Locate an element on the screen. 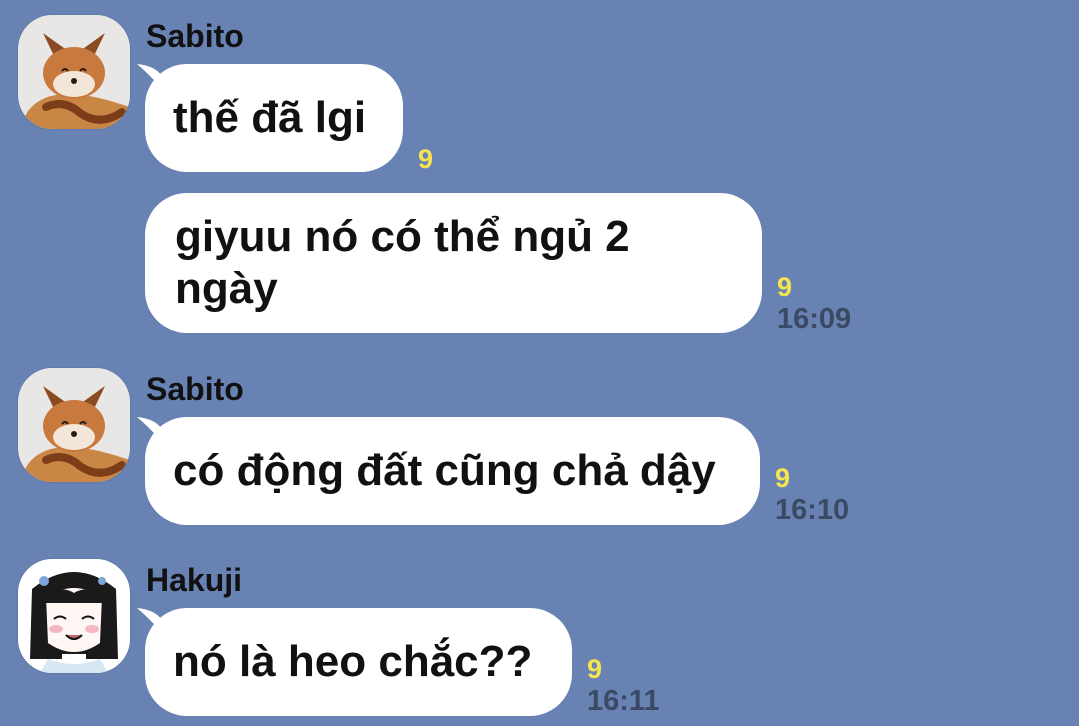 The image size is (1079, 726). message-text: có động đất cũng chả dậy is located at coordinates (444, 470).